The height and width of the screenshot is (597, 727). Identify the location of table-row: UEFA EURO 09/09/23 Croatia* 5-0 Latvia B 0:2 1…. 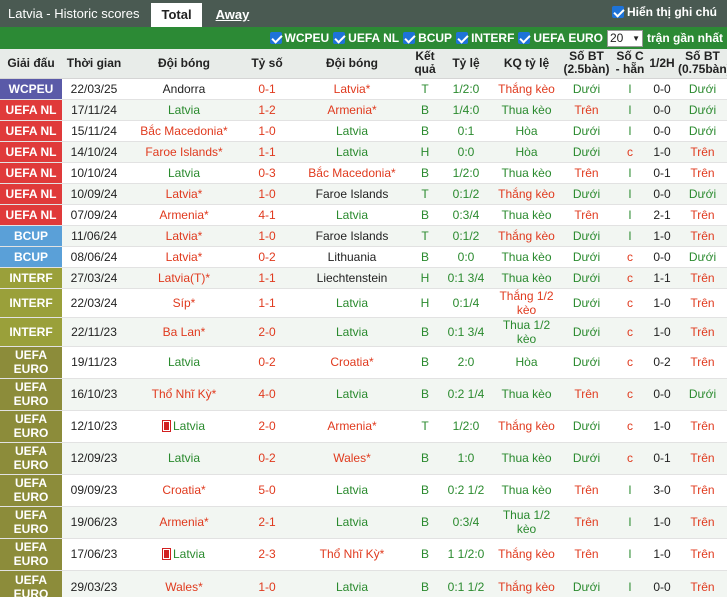
(363, 490).